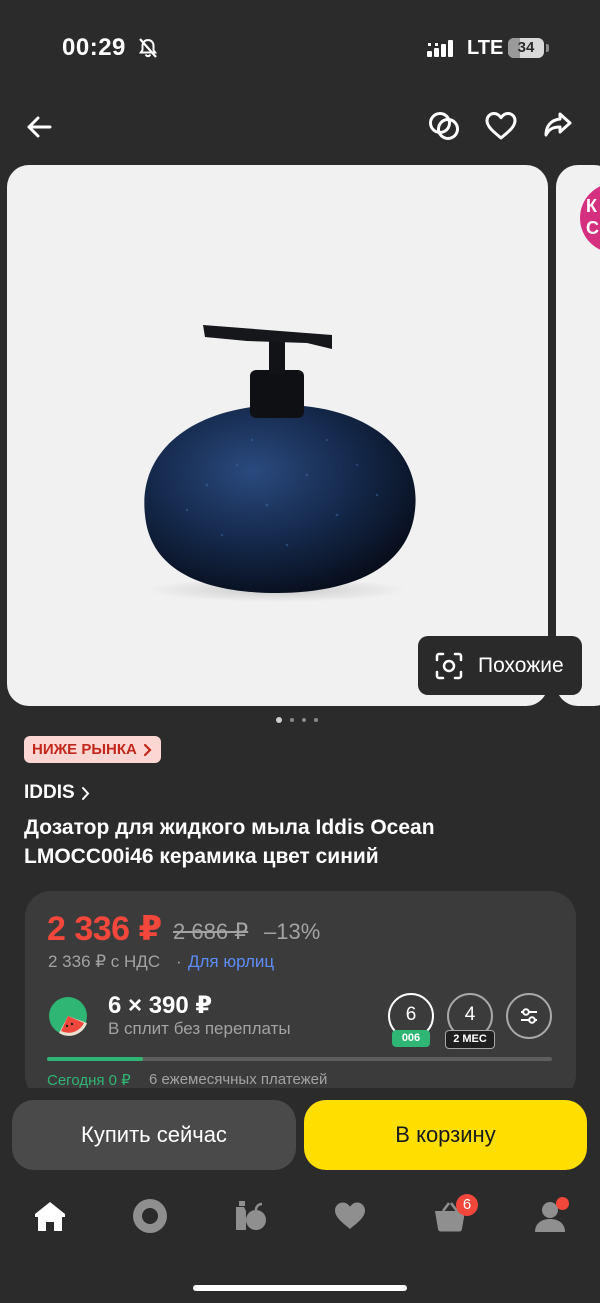  I want to click on favorites-icon, so click(350, 1215).